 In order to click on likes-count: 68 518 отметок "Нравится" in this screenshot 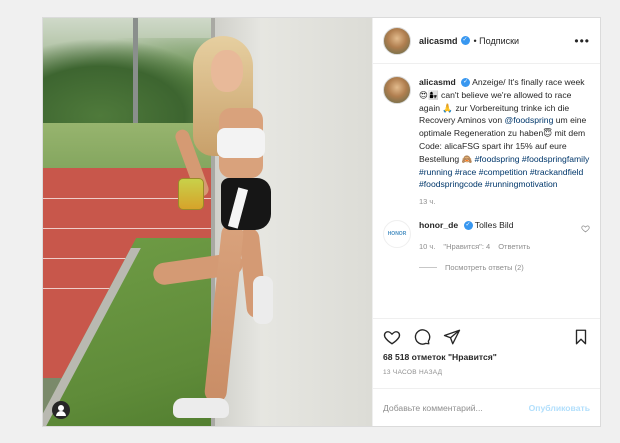, I will do `click(486, 357)`.